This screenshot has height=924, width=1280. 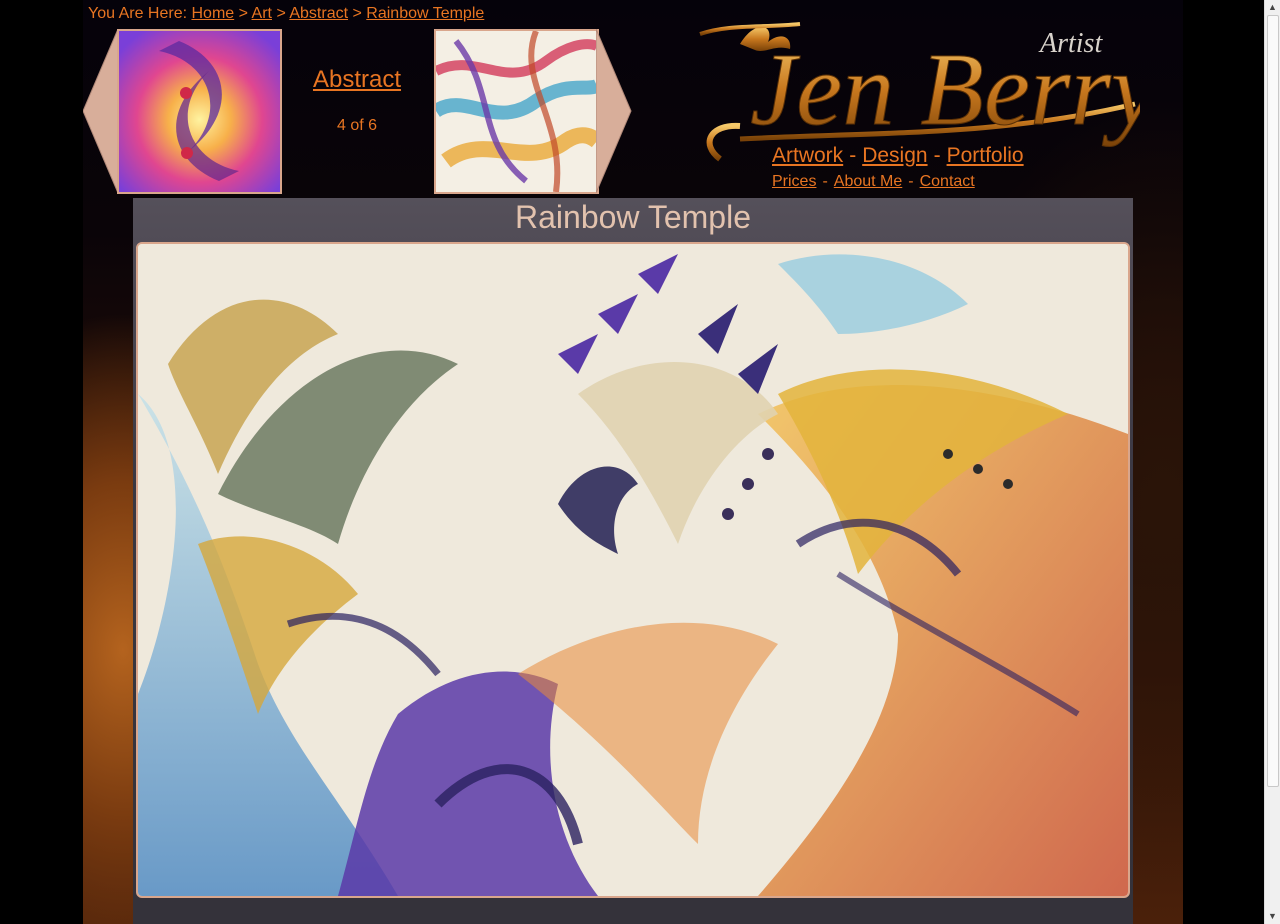 What do you see at coordinates (1272, 7) in the screenshot?
I see `scroll-up-icon: ▲` at bounding box center [1272, 7].